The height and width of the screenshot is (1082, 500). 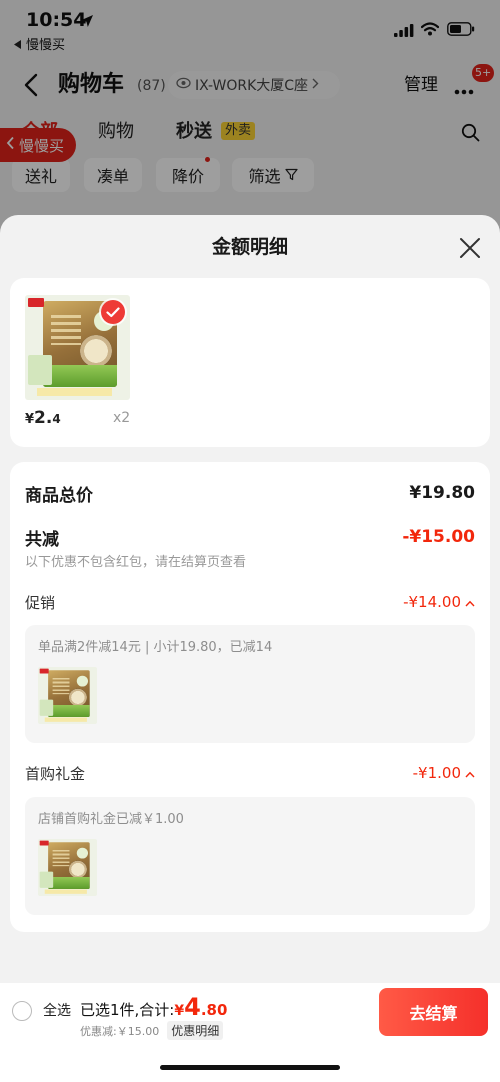 What do you see at coordinates (432, 602) in the screenshot?
I see `promotion-amount: -¥14.00` at bounding box center [432, 602].